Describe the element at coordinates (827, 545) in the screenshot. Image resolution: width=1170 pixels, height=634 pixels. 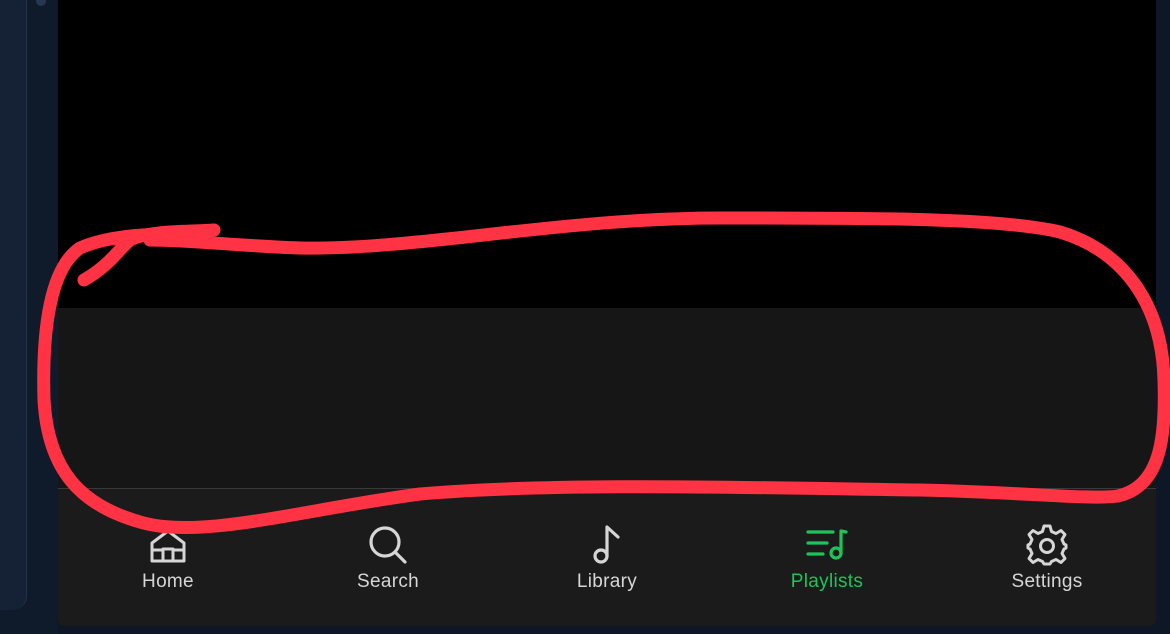
I see `playlist-icon` at that location.